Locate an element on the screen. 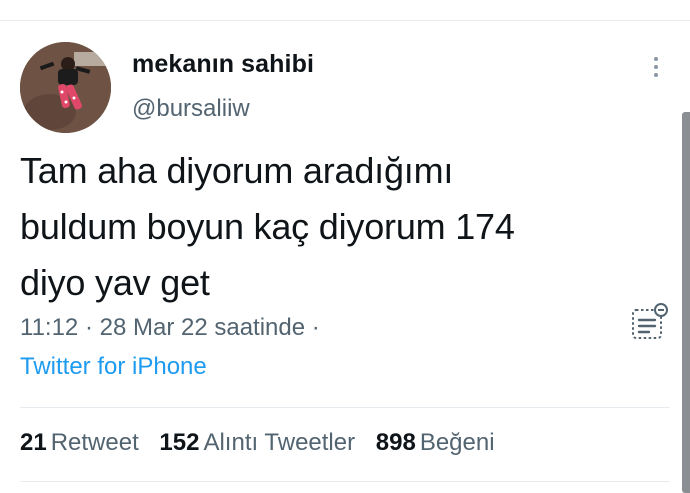 This screenshot has width=690, height=493. retweet-count: 21 is located at coordinates (33, 442).